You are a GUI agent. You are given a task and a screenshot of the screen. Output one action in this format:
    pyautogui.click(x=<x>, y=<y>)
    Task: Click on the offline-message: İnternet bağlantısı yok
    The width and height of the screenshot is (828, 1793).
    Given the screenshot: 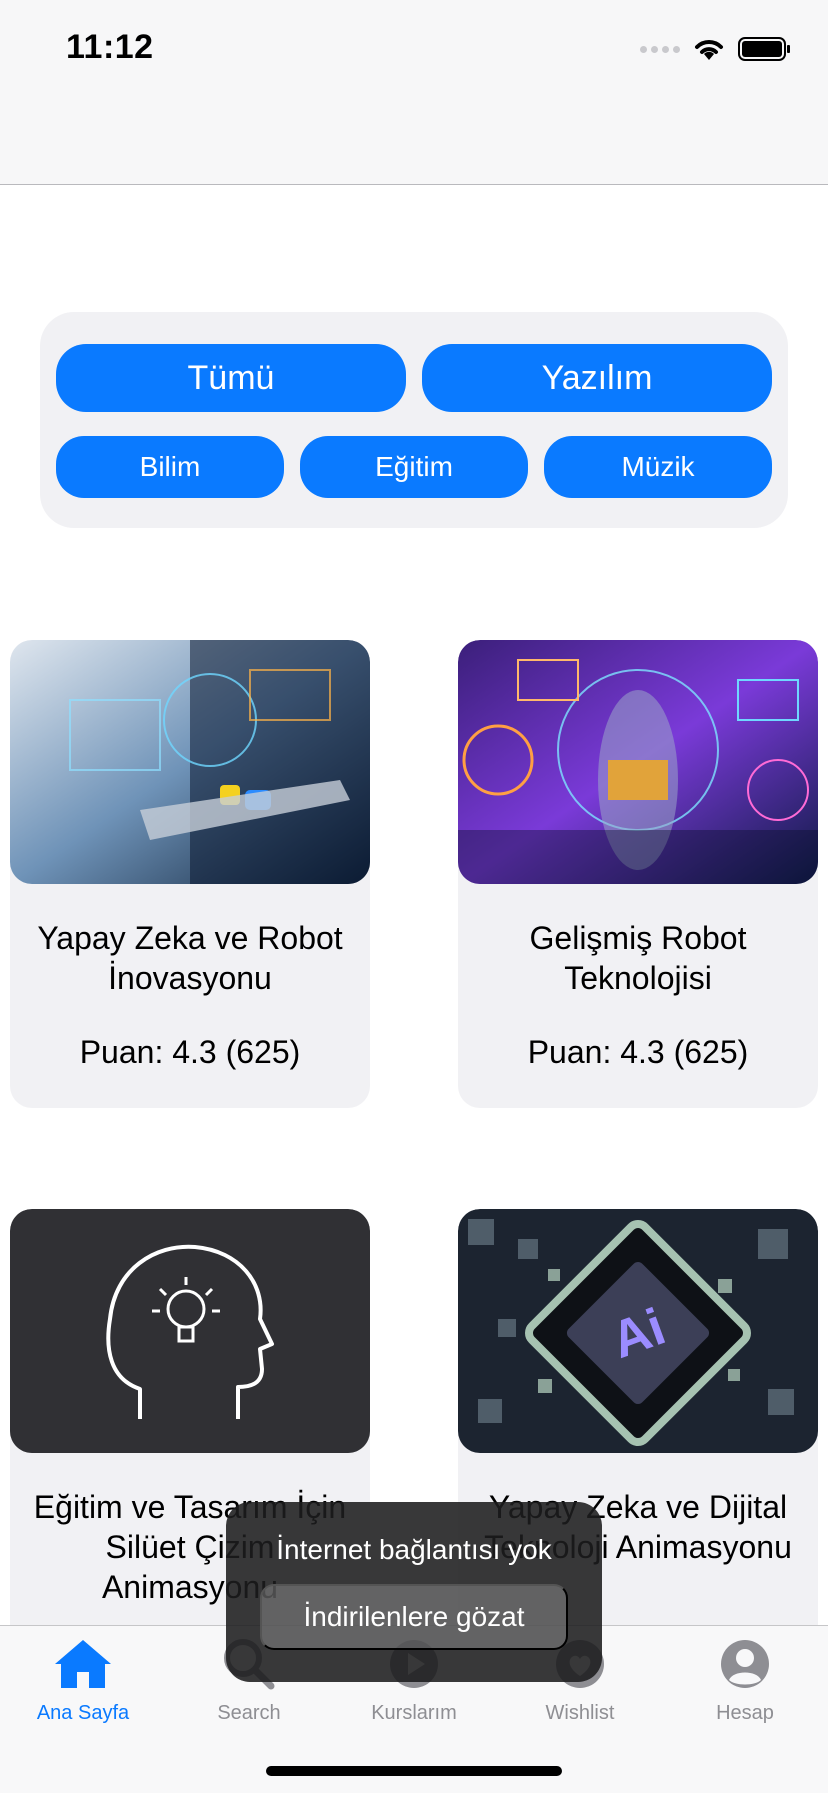 What is the action you would take?
    pyautogui.click(x=414, y=1549)
    